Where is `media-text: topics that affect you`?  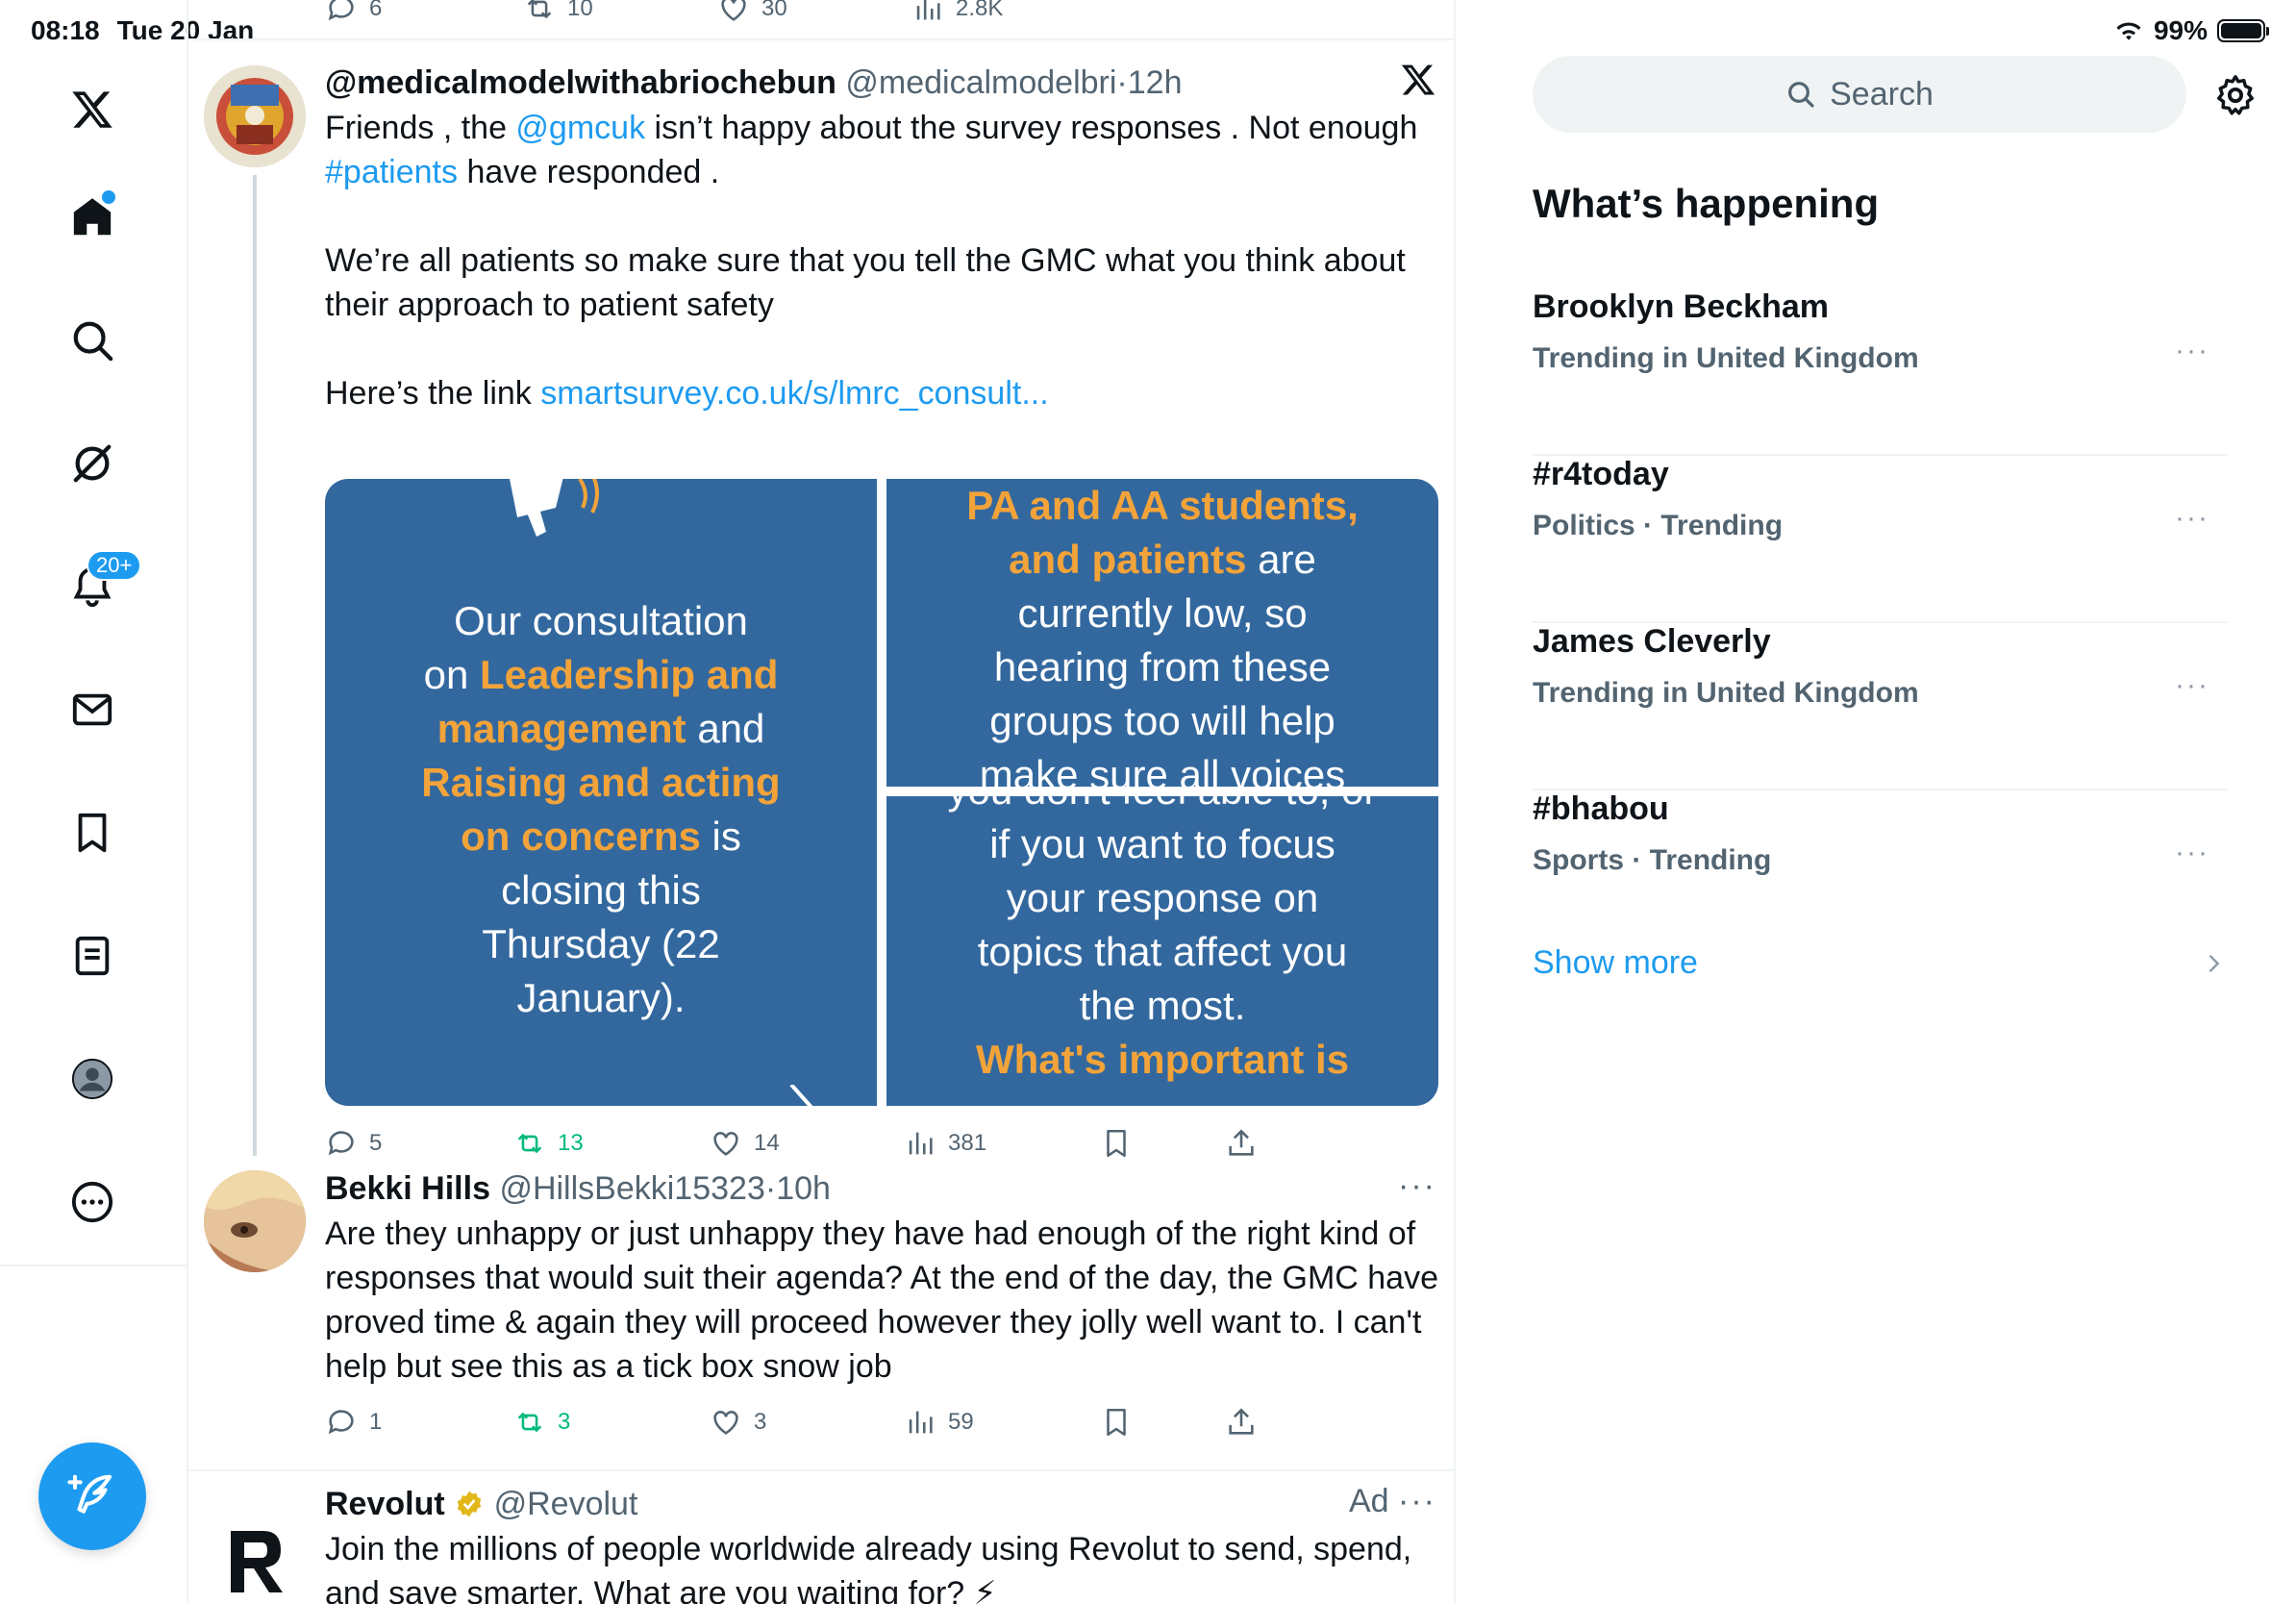
media-text: topics that affect you is located at coordinates (1162, 951).